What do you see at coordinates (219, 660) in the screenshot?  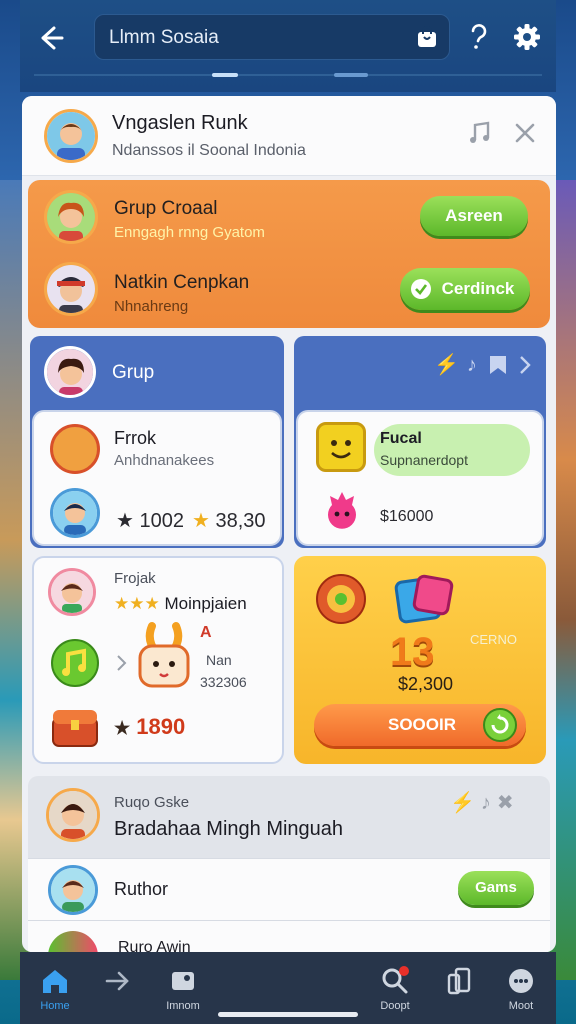 I see `item-name: Nan` at bounding box center [219, 660].